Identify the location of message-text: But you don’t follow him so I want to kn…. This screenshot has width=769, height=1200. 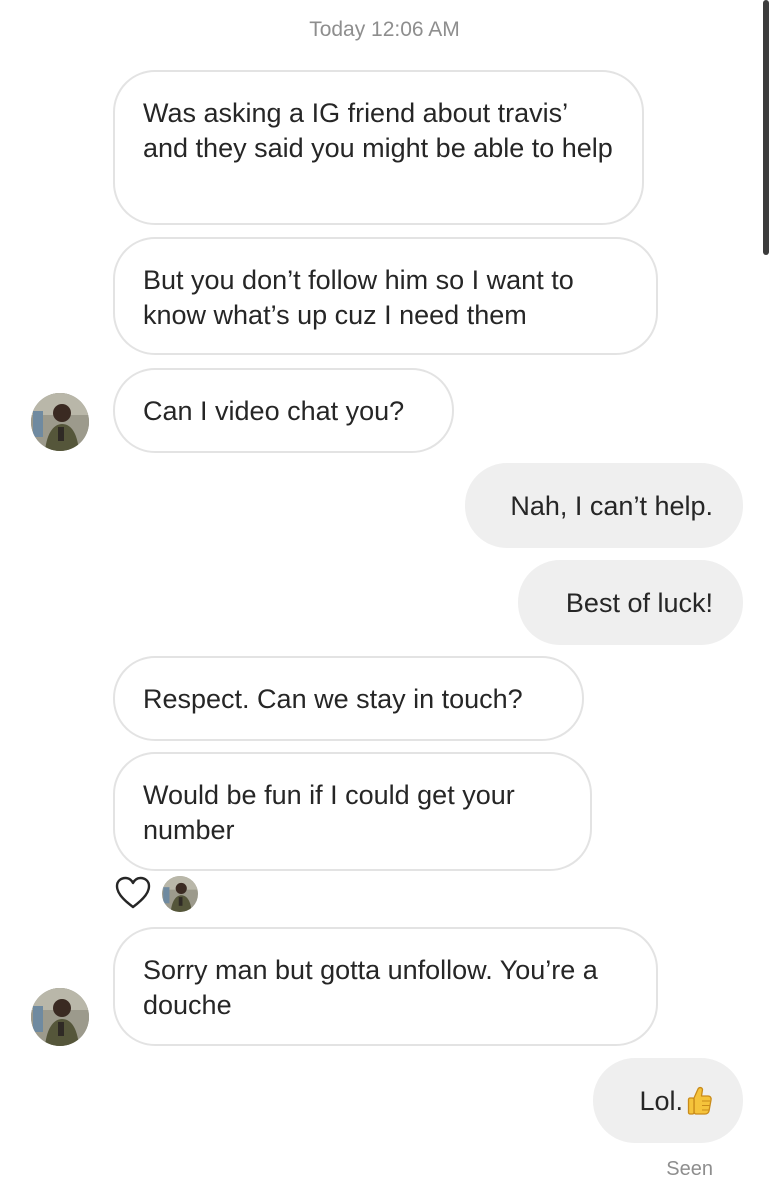
(358, 297).